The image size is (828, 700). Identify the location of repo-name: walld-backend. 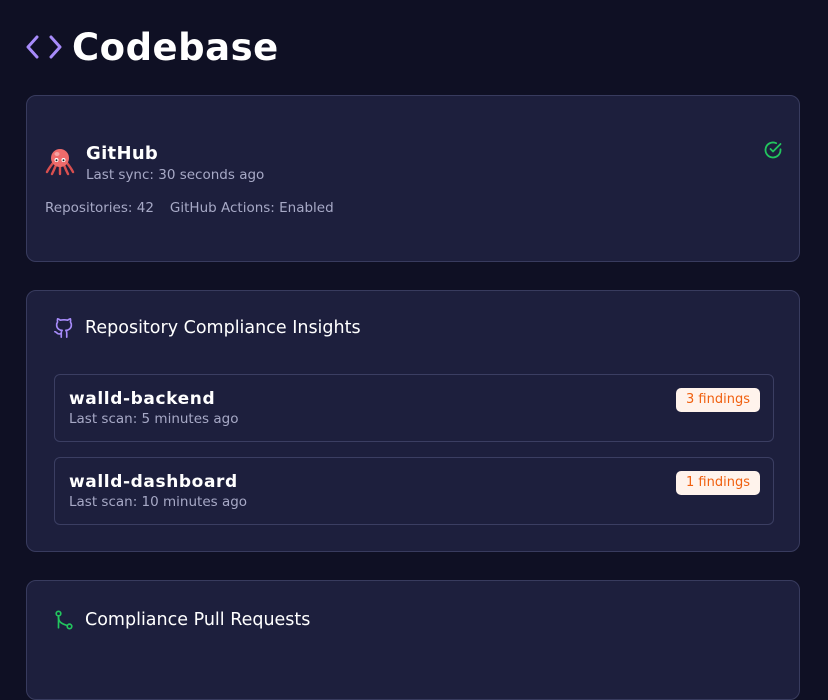
(142, 399).